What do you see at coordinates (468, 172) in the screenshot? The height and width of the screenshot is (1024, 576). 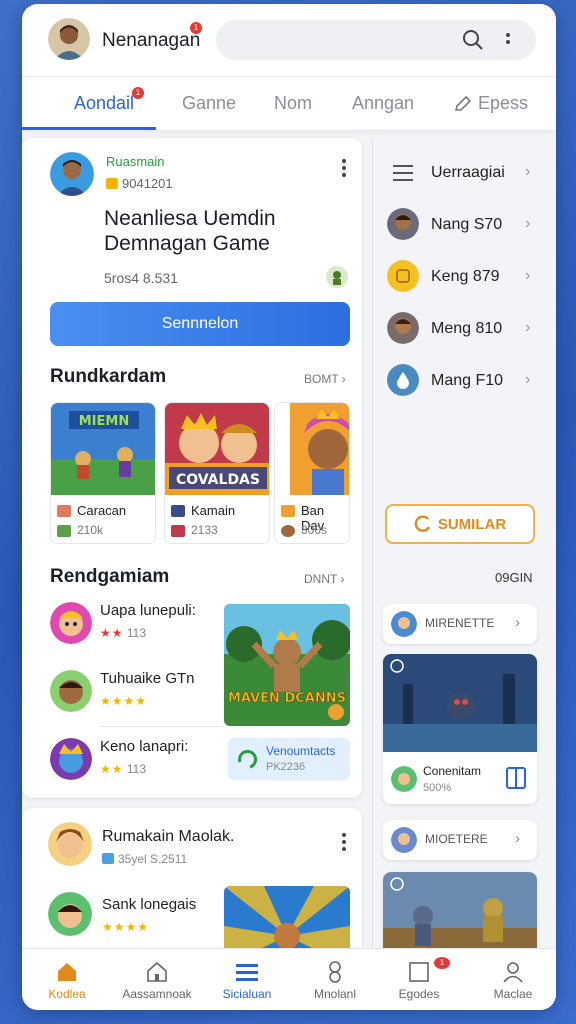 I see `side-menu-label: Uerraagiai` at bounding box center [468, 172].